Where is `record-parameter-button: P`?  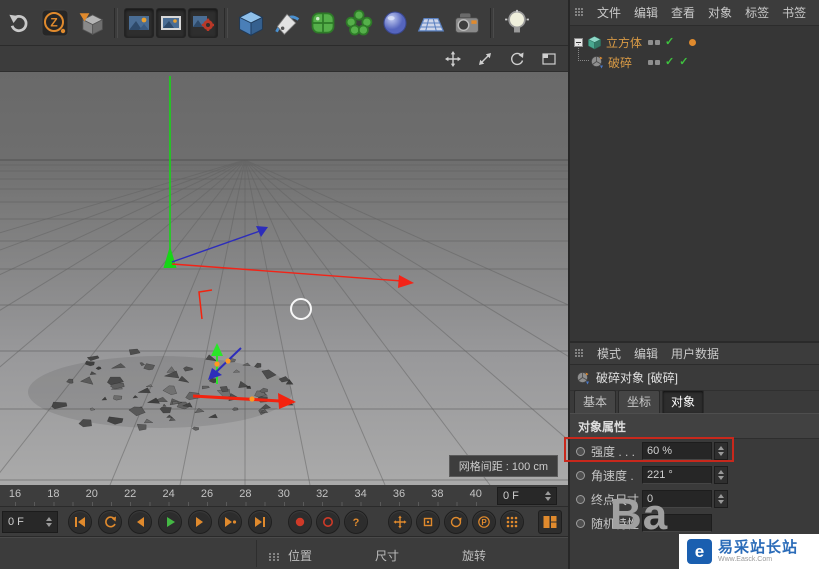 record-parameter-button: P is located at coordinates (484, 522).